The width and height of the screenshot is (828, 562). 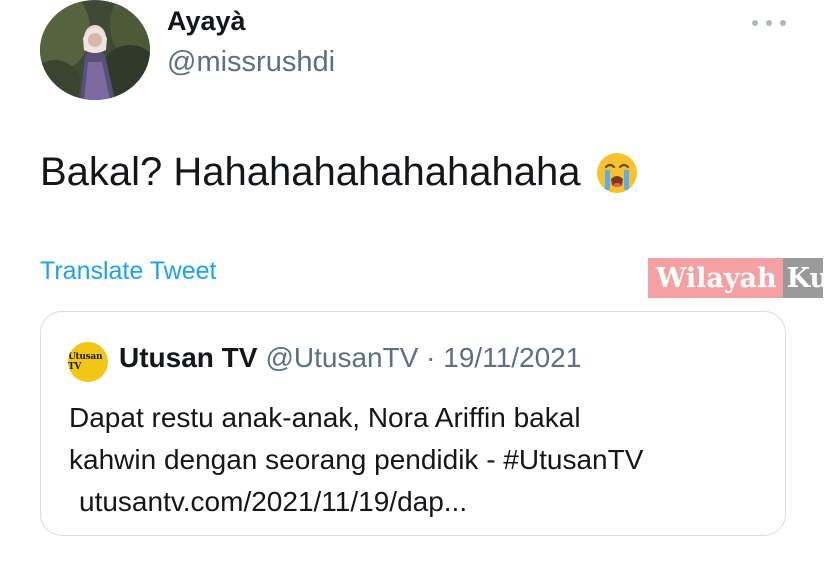 What do you see at coordinates (769, 23) in the screenshot?
I see `more-options-icon` at bounding box center [769, 23].